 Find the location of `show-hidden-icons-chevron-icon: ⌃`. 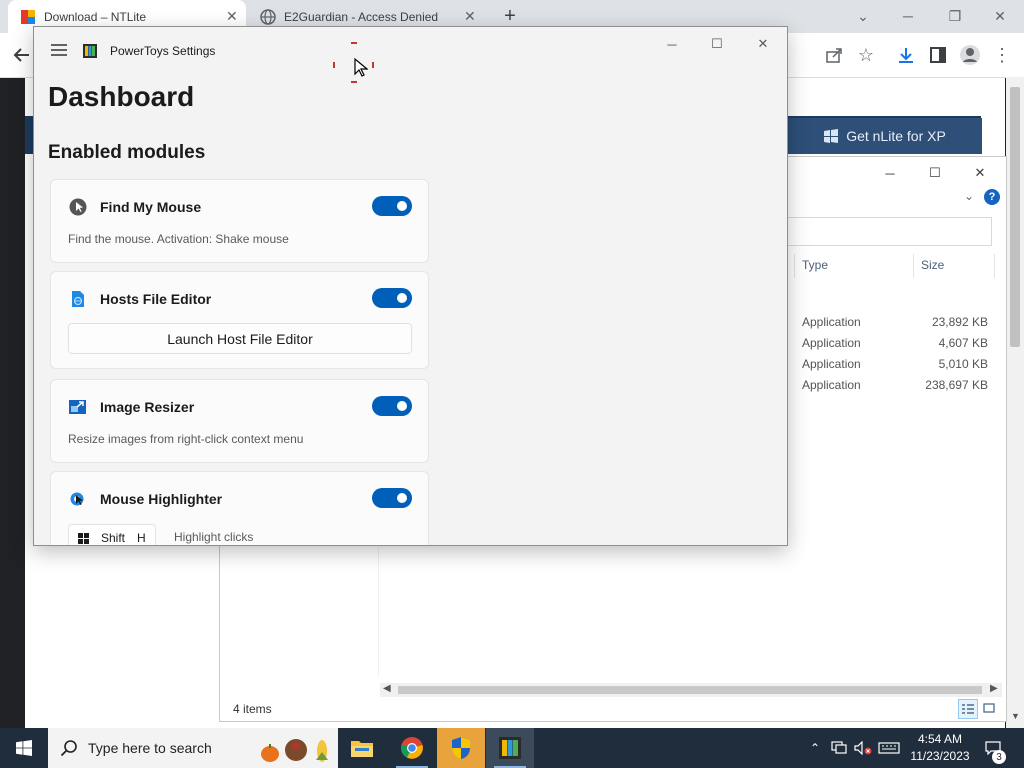

show-hidden-icons-chevron-icon: ⌃ is located at coordinates (815, 748).